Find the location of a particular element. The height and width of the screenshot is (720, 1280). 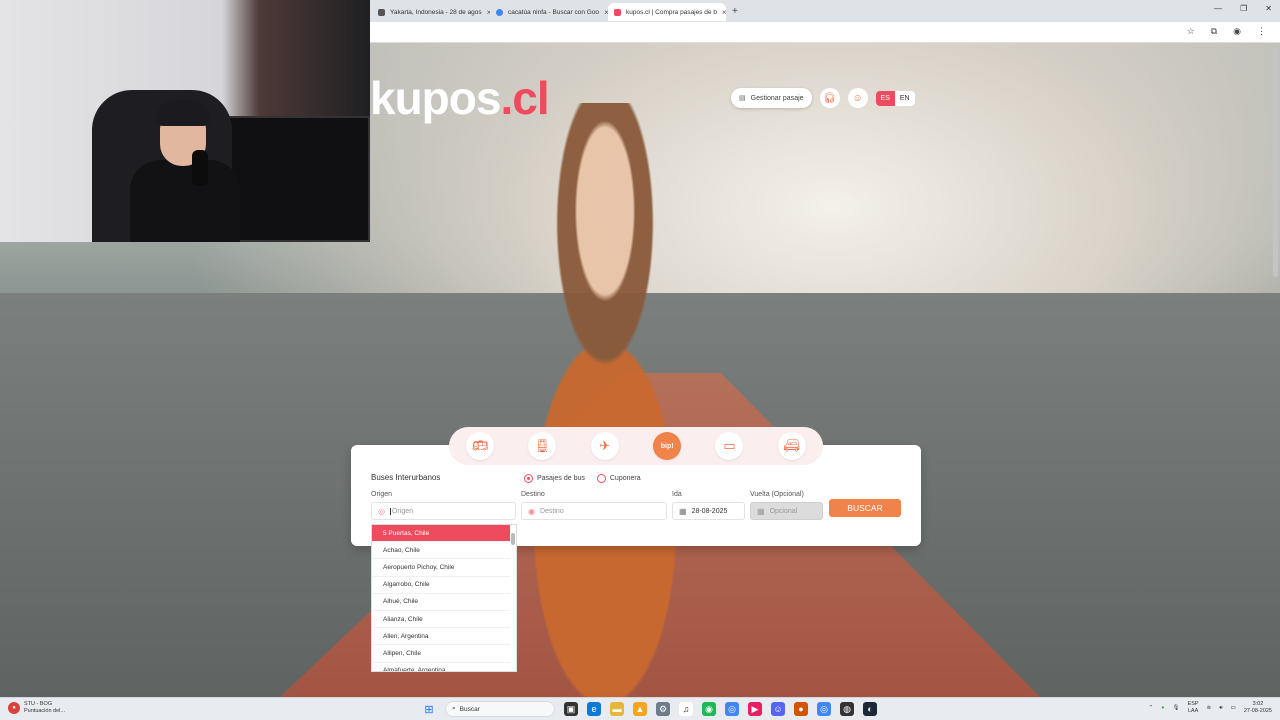

obs-icon: ● is located at coordinates (801, 709).